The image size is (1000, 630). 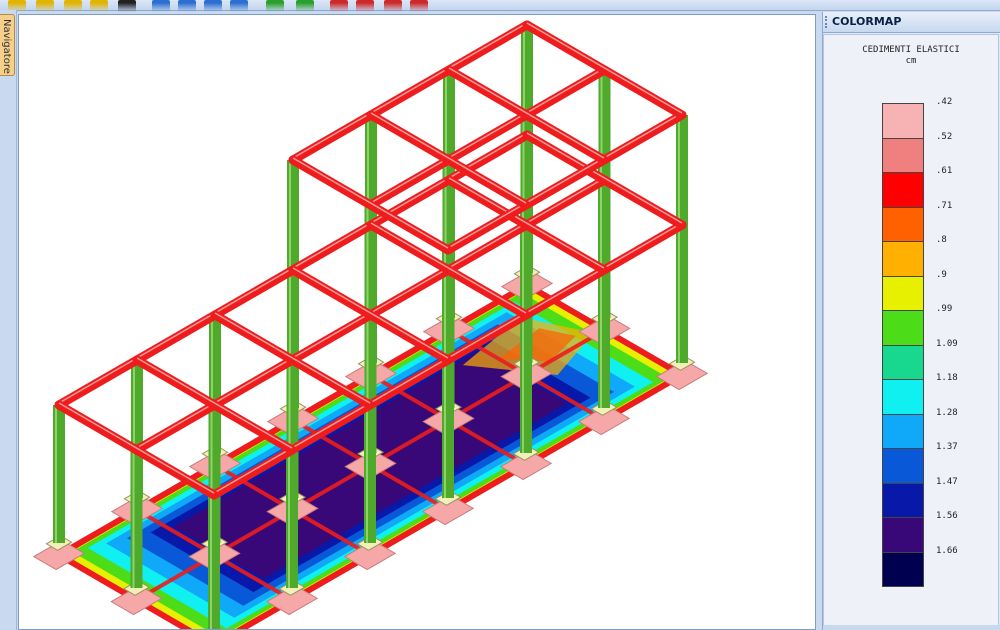 I want to click on colormap-value-label: 1.66, so click(x=947, y=550).